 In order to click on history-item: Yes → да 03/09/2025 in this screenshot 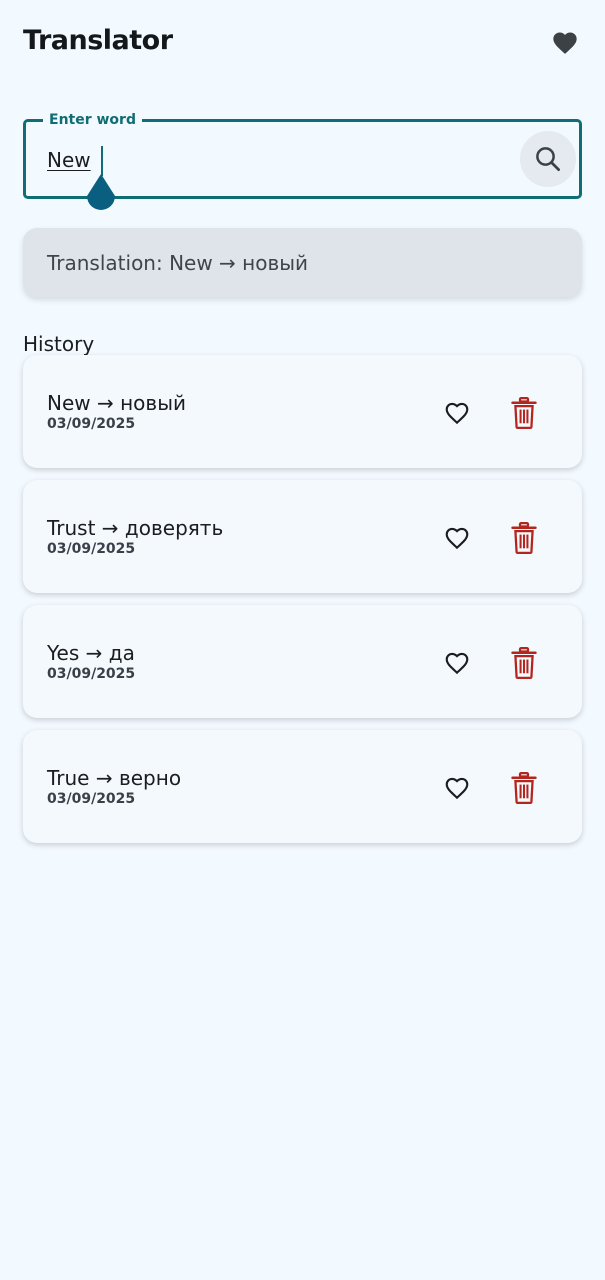, I will do `click(302, 661)`.